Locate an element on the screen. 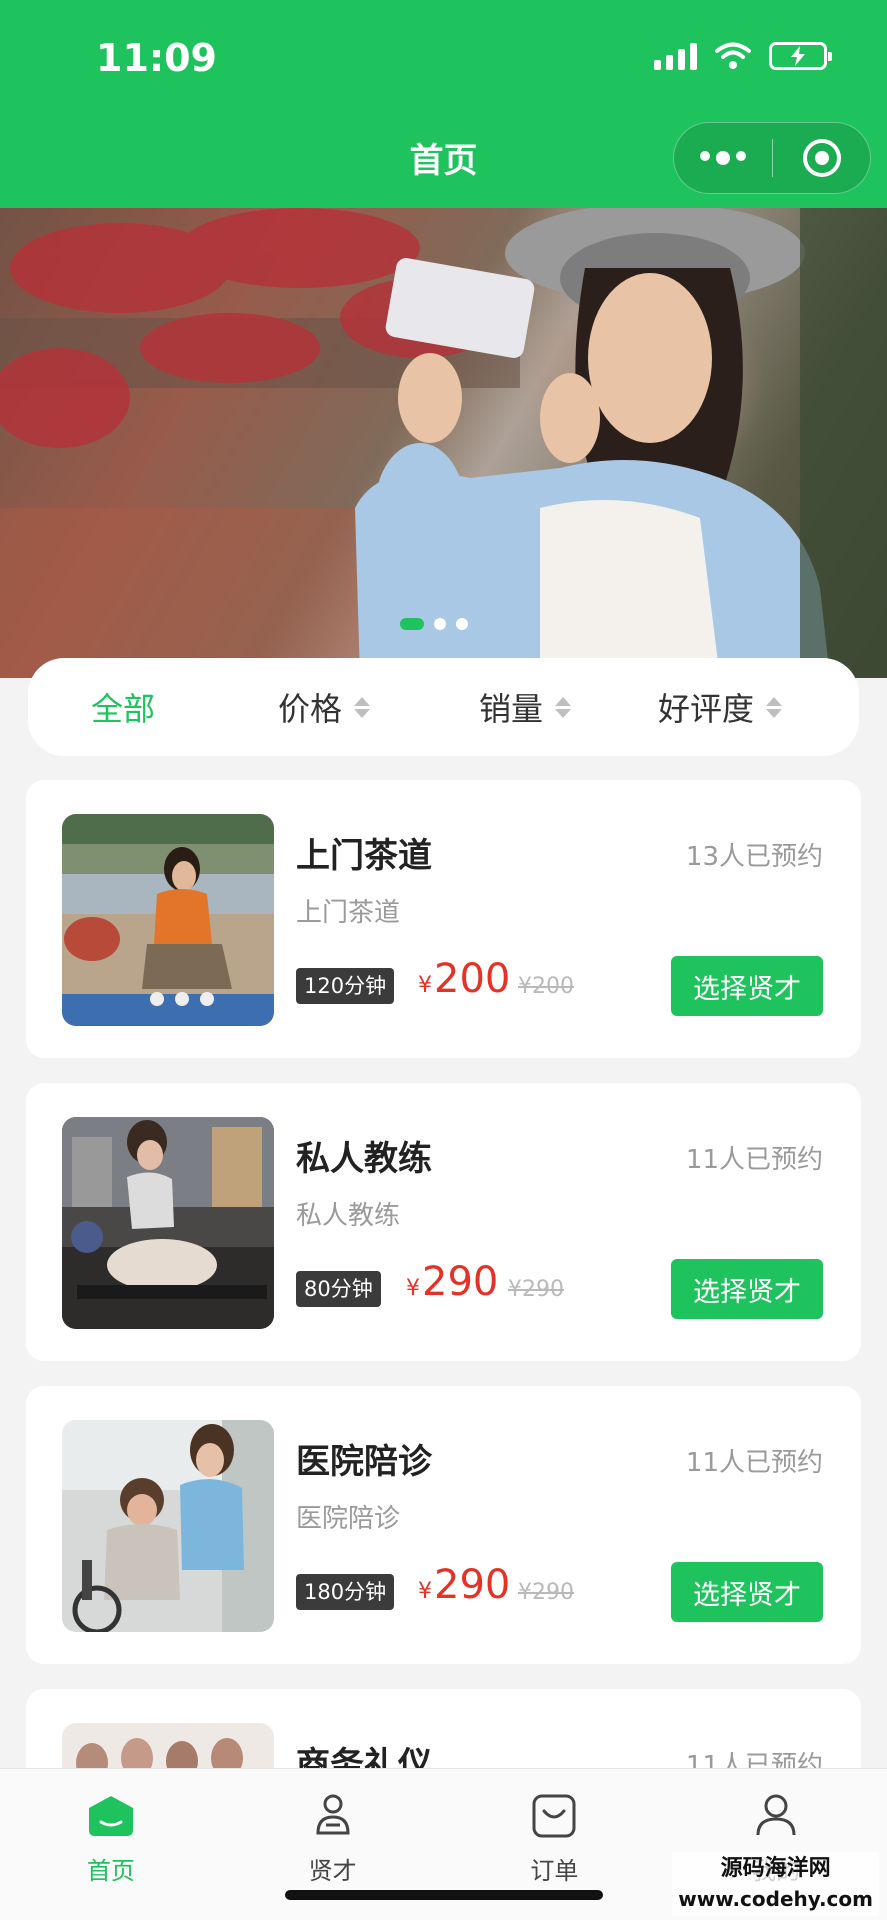  service-subtitle: 私人教练 is located at coordinates (348, 1216).